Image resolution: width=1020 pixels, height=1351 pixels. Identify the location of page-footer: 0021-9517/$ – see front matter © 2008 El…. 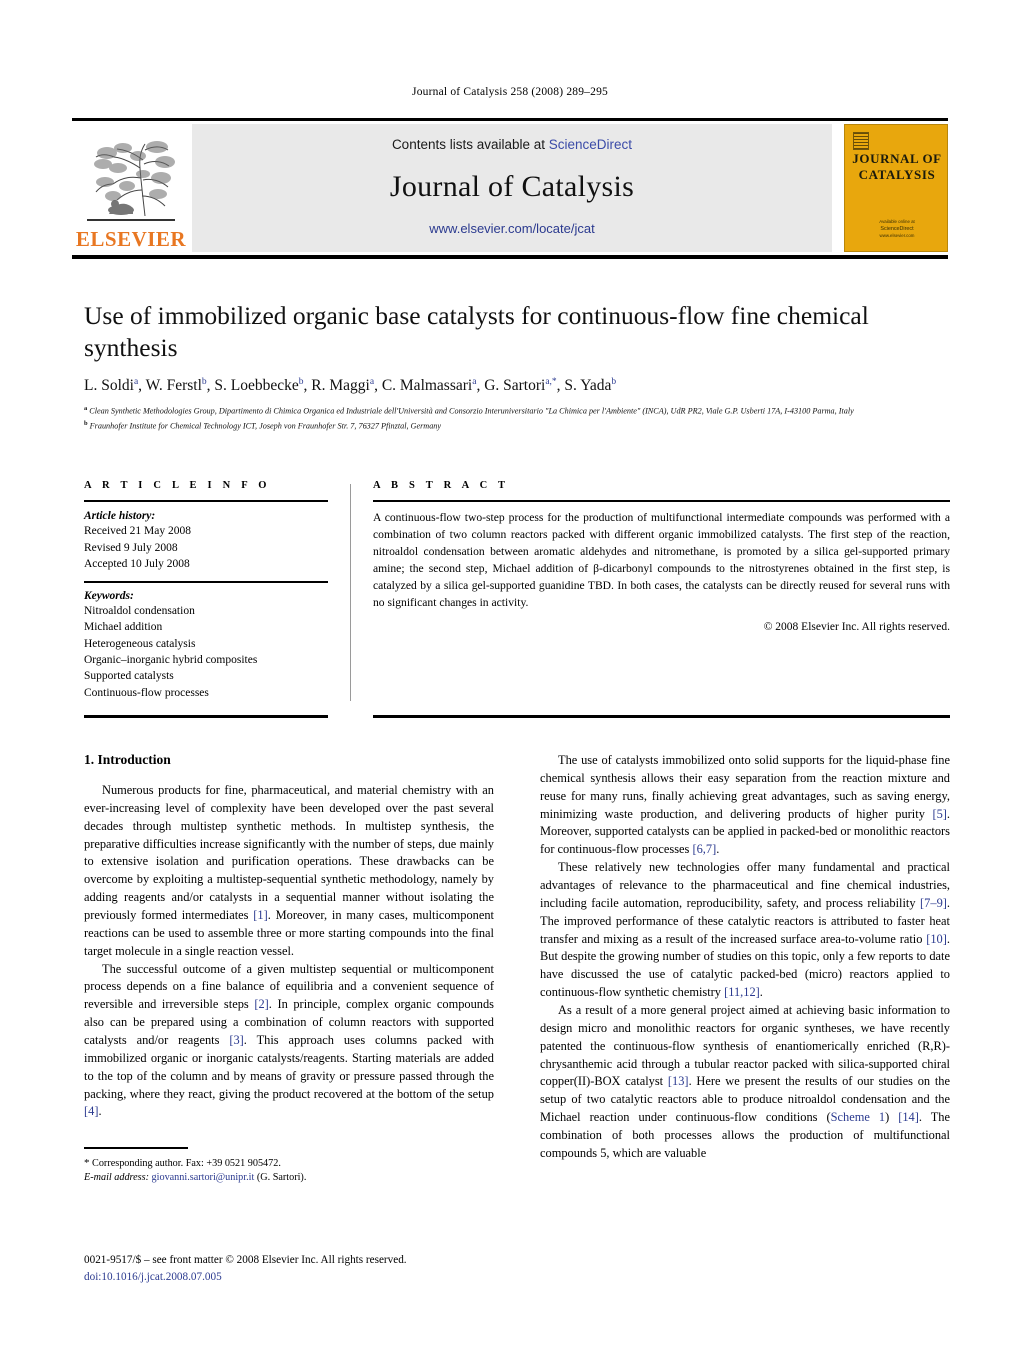
(334, 1269).